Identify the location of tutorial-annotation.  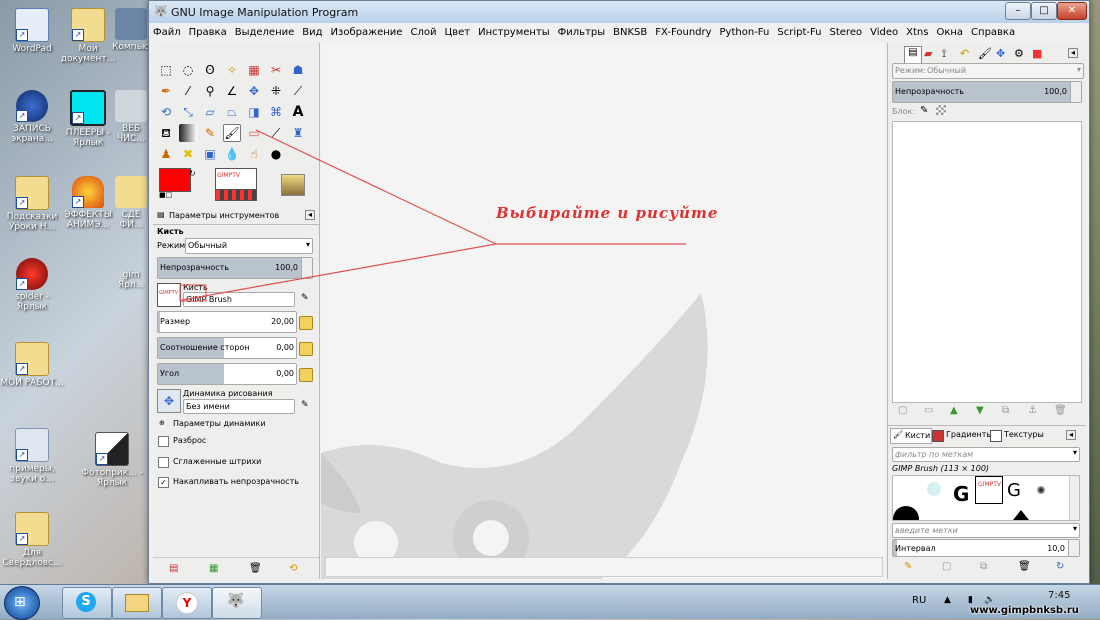
(432, 215).